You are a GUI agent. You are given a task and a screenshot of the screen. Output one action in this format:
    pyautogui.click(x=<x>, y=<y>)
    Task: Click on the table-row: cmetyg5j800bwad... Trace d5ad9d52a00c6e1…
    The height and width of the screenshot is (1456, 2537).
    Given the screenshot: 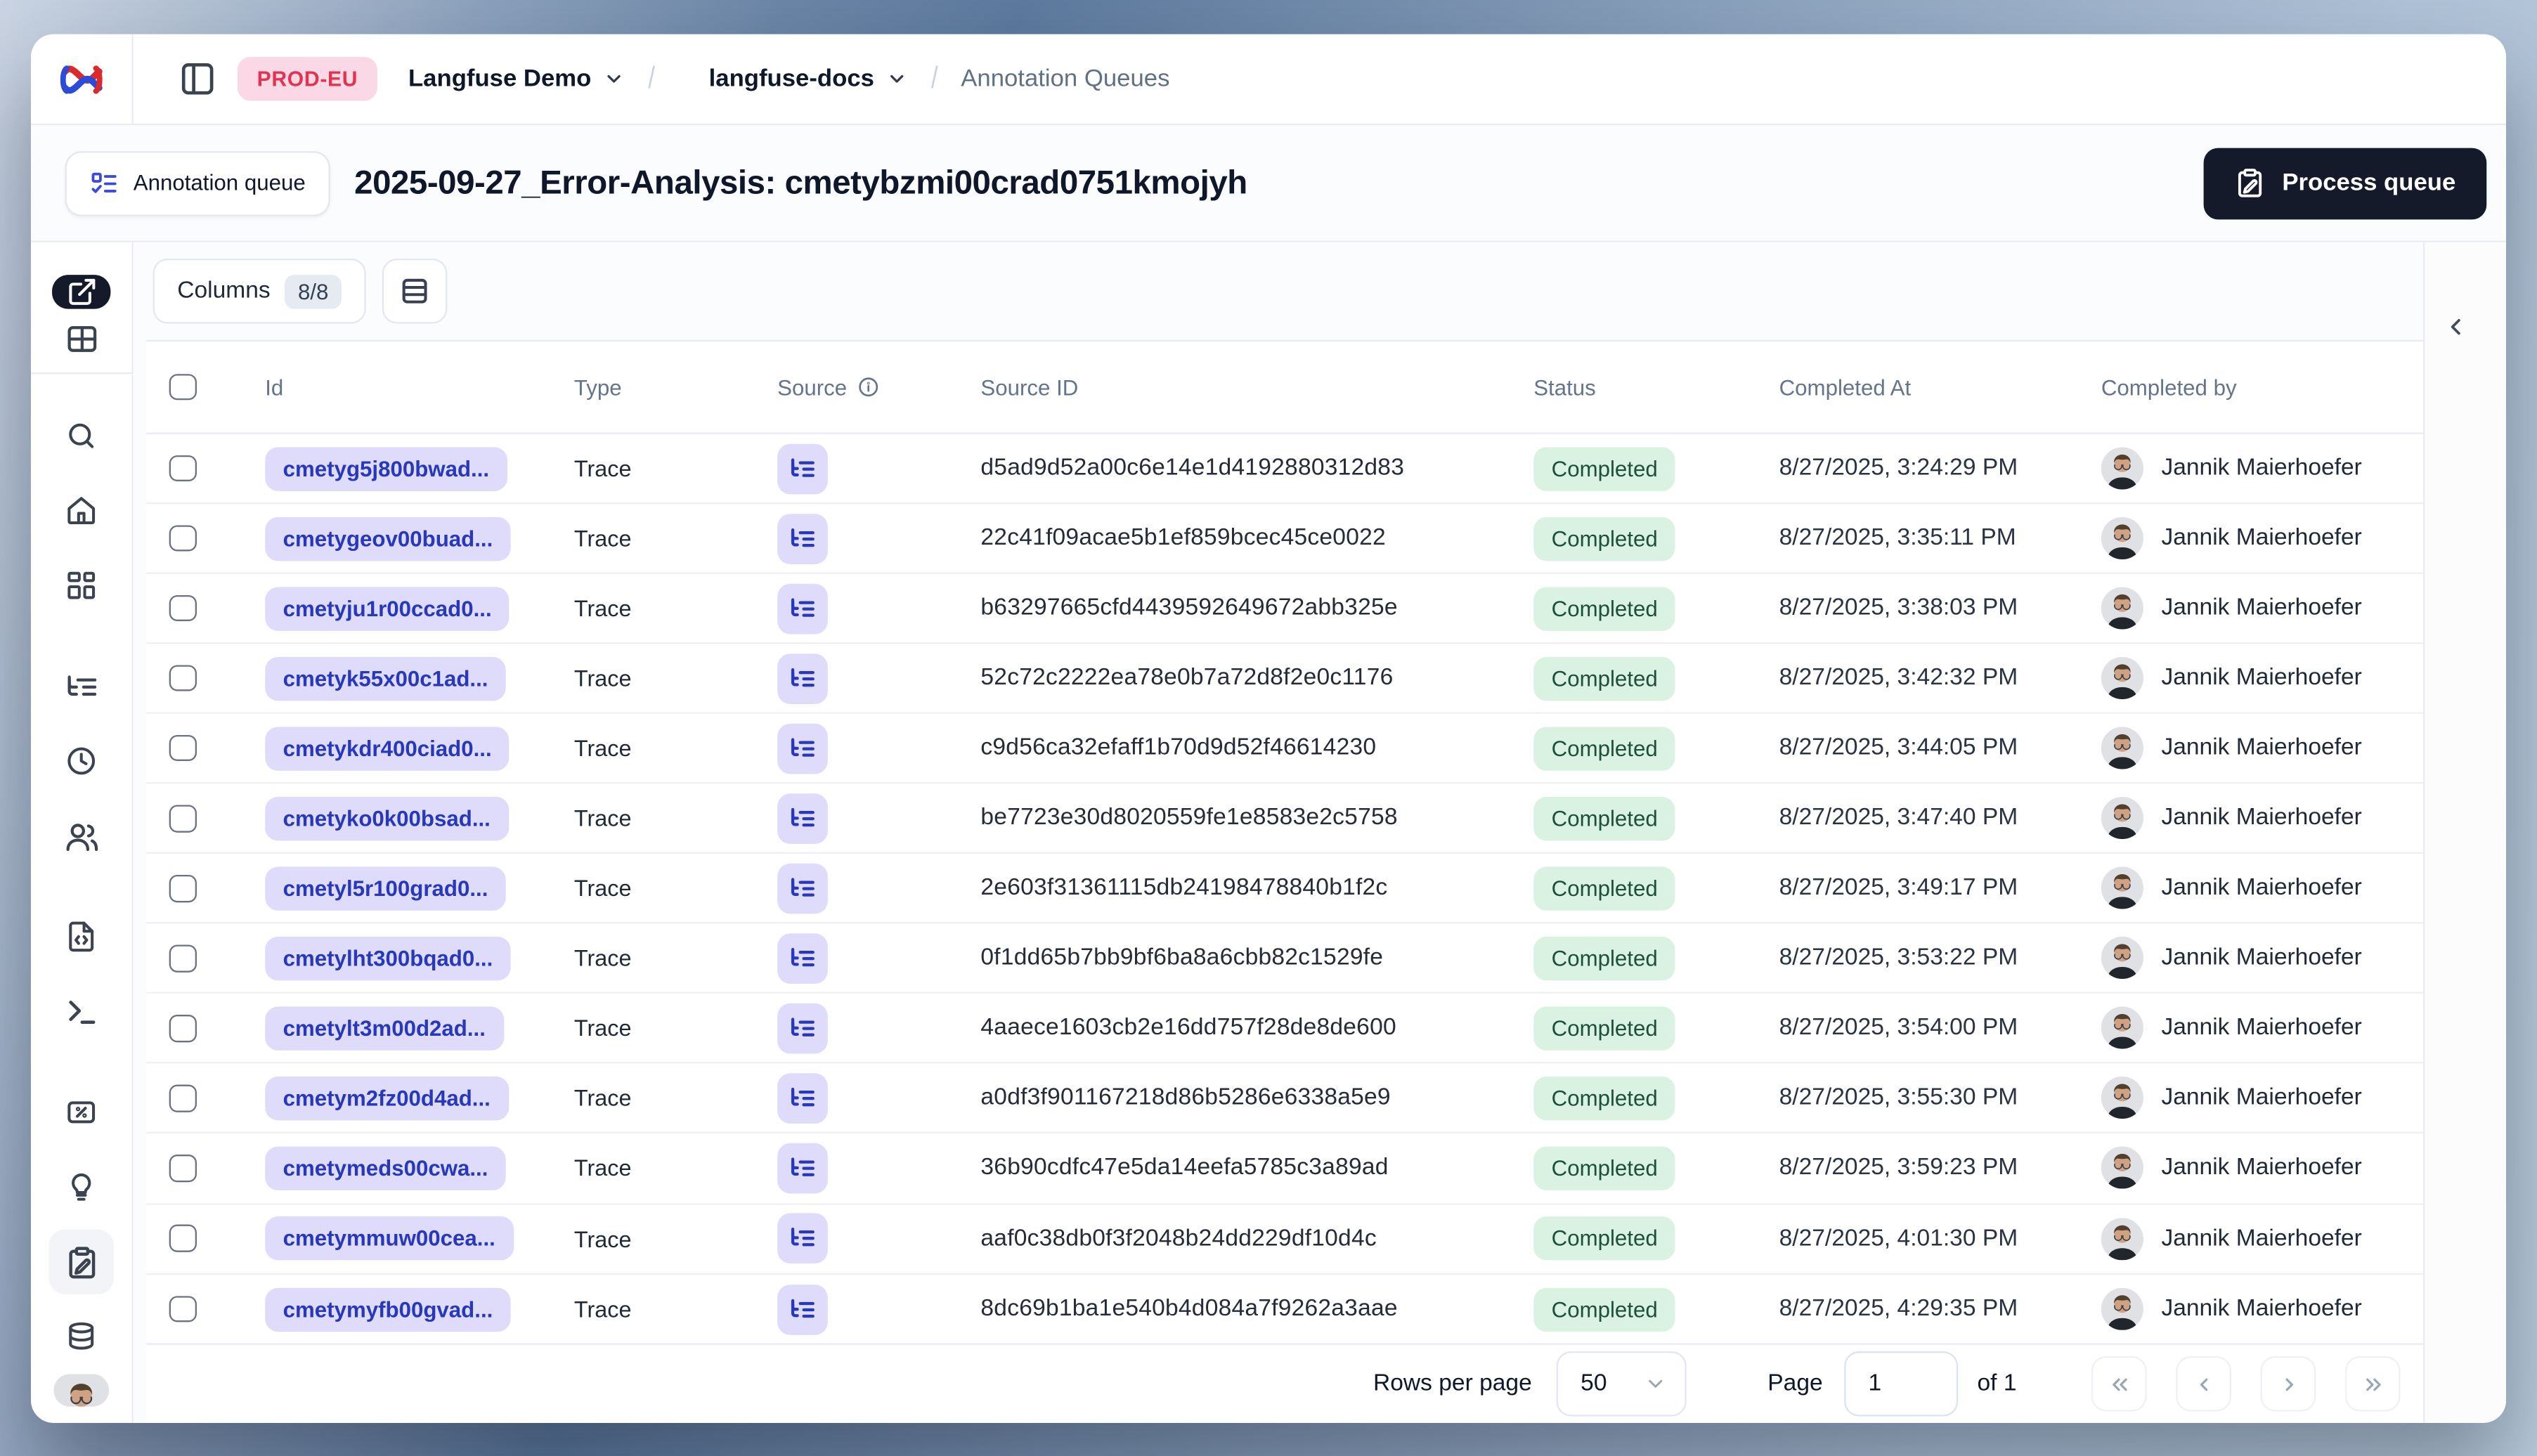 What is the action you would take?
    pyautogui.click(x=1285, y=469)
    